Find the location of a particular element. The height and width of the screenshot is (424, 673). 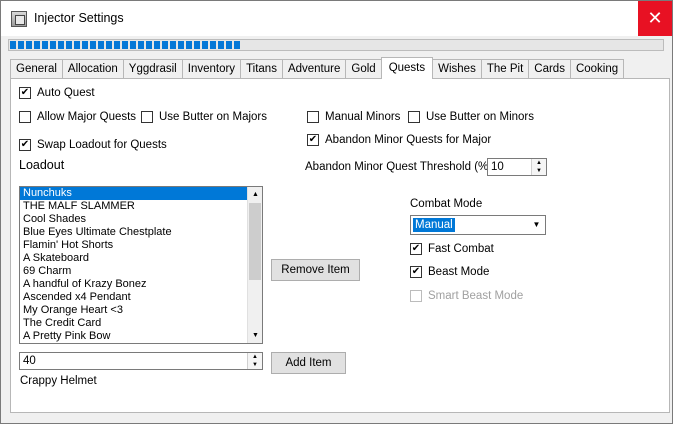

scroll-thumb is located at coordinates (255, 241).